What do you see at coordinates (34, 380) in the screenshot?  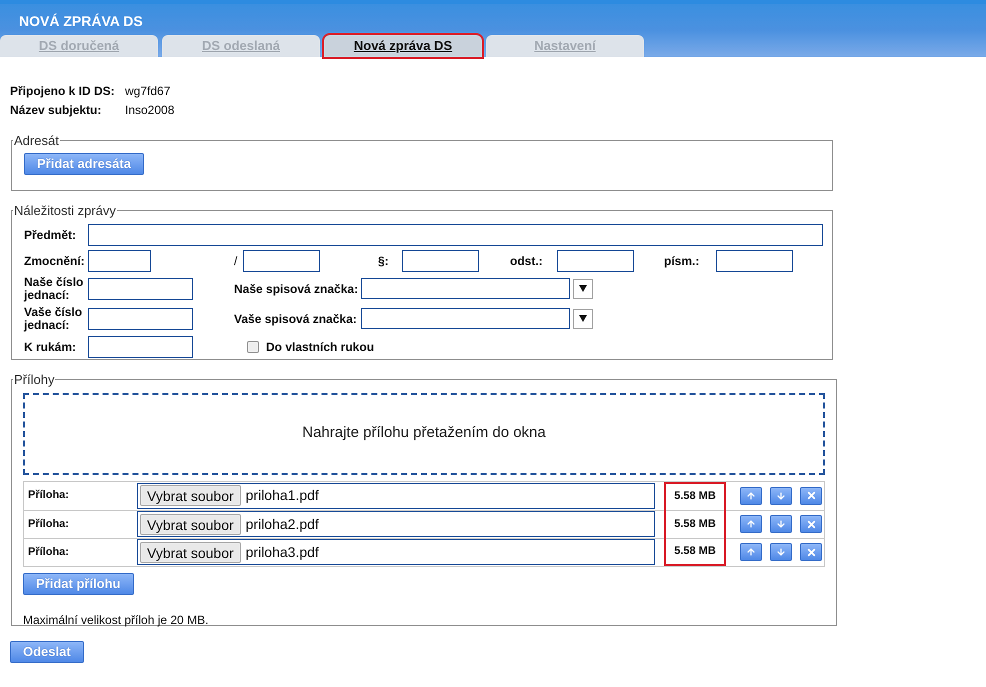 I see `panel-legend: Přílohy` at bounding box center [34, 380].